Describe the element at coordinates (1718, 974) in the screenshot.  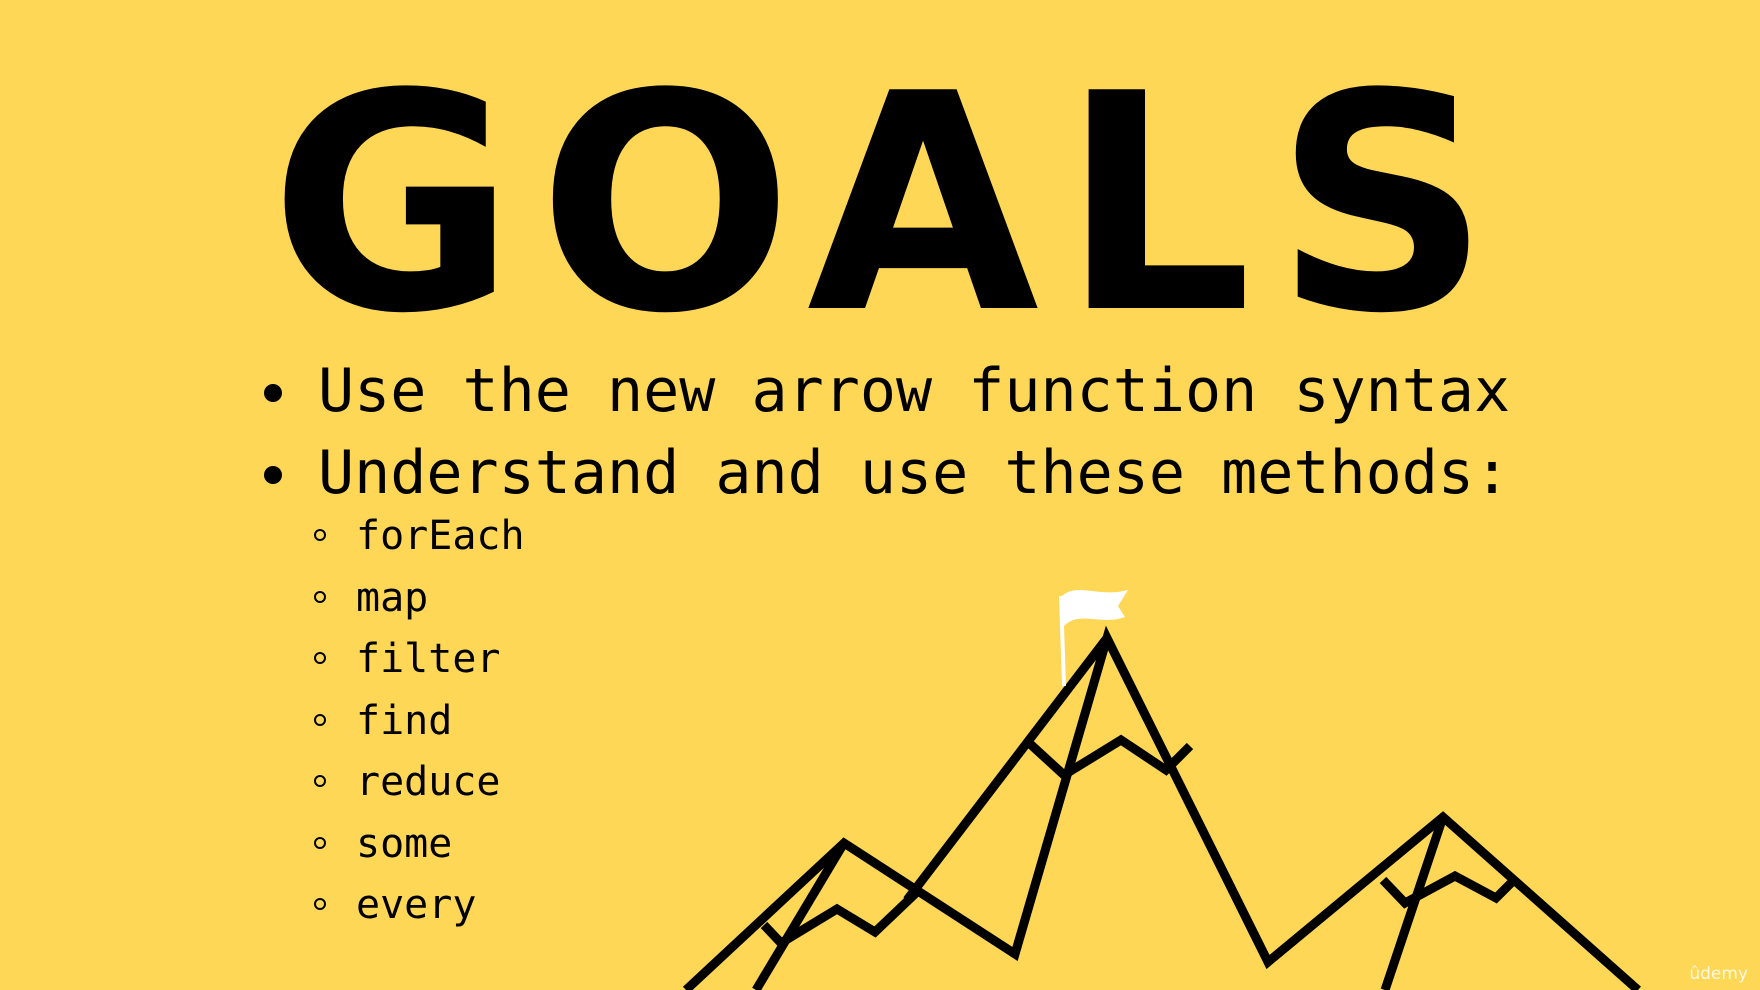
I see `udemy-watermark: ûdemy` at that location.